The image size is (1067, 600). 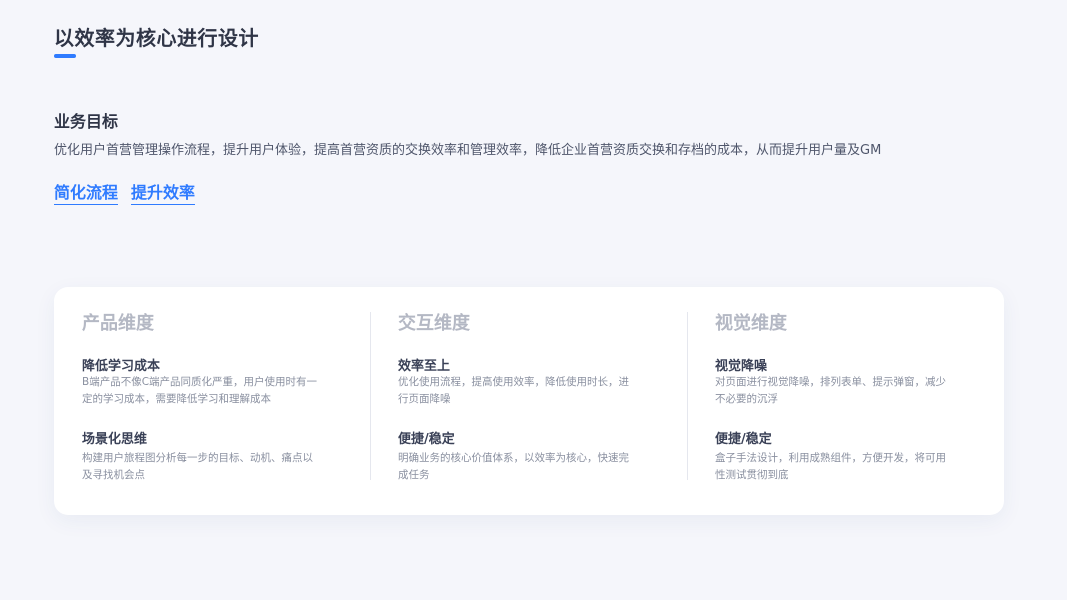 What do you see at coordinates (513, 466) in the screenshot?
I see `item-description: 明确业务的核心价值体系，以效率为核心，快速完成任务` at bounding box center [513, 466].